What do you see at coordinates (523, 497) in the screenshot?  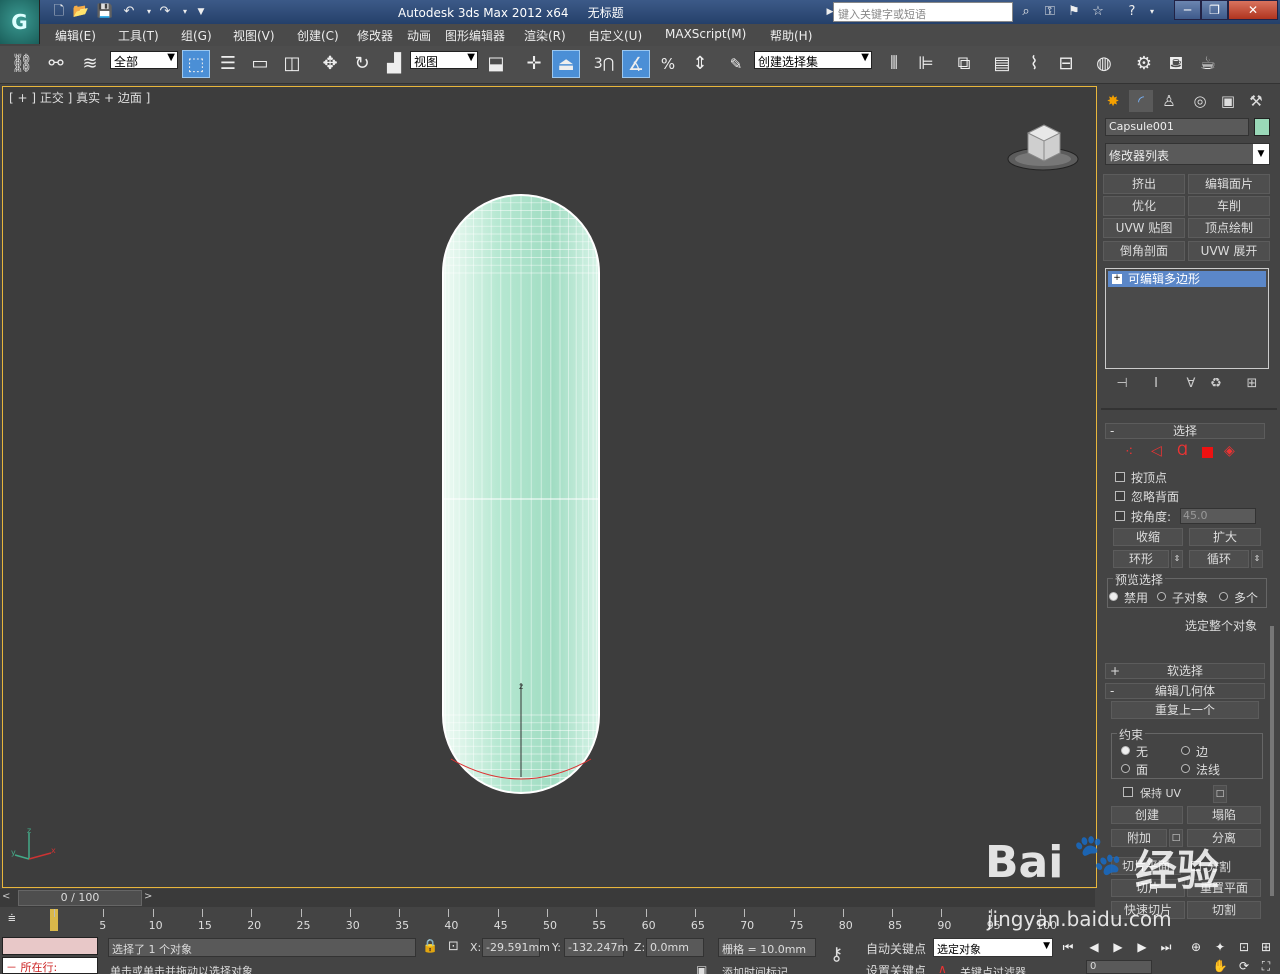 I see `capsule-object: z` at bounding box center [523, 497].